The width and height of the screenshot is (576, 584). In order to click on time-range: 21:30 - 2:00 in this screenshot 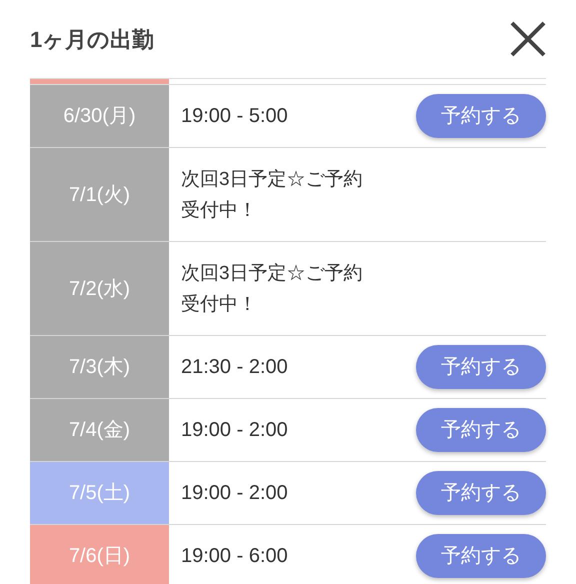, I will do `click(234, 367)`.